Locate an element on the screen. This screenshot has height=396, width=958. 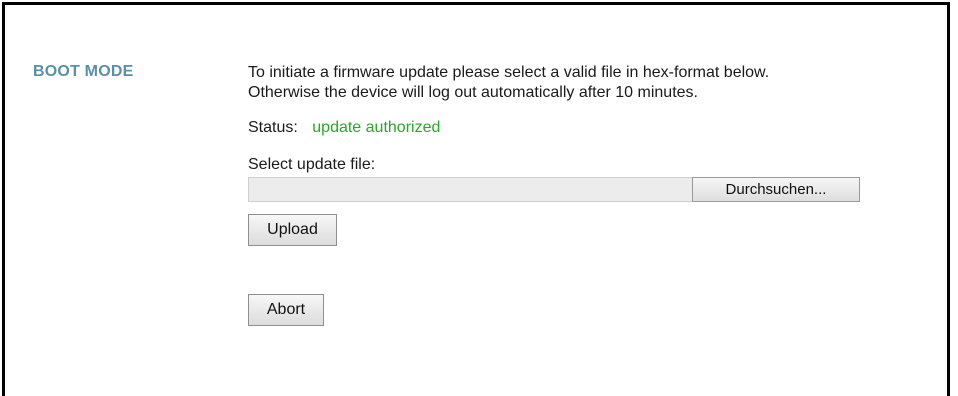
file-path-field is located at coordinates (470, 189).